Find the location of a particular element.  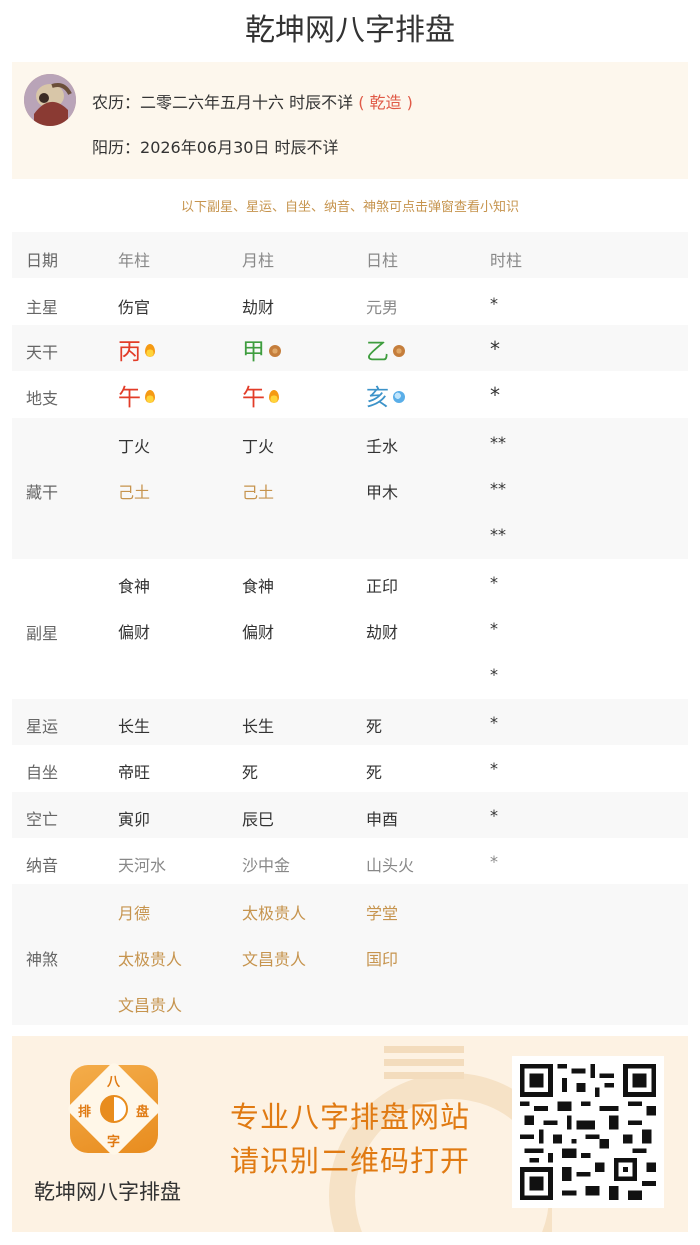

tiangan-year-char: 丙 is located at coordinates (129, 352).